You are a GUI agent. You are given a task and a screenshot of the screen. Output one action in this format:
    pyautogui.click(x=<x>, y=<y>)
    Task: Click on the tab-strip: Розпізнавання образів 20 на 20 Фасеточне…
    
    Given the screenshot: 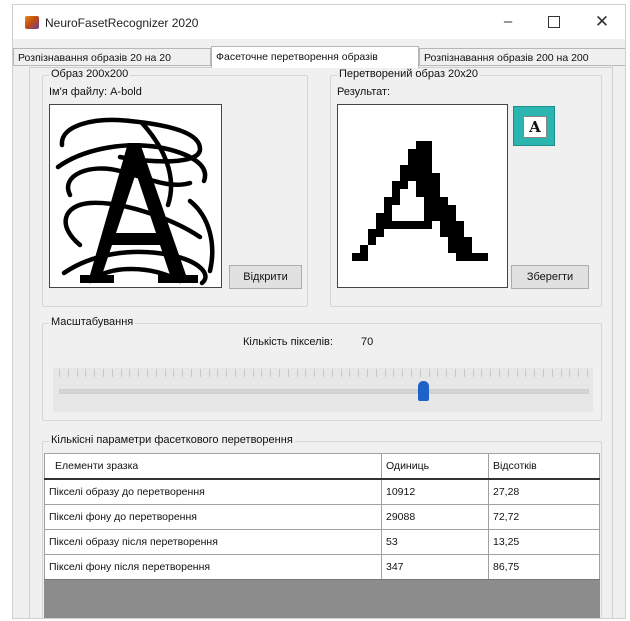 What is the action you would take?
    pyautogui.click(x=319, y=57)
    